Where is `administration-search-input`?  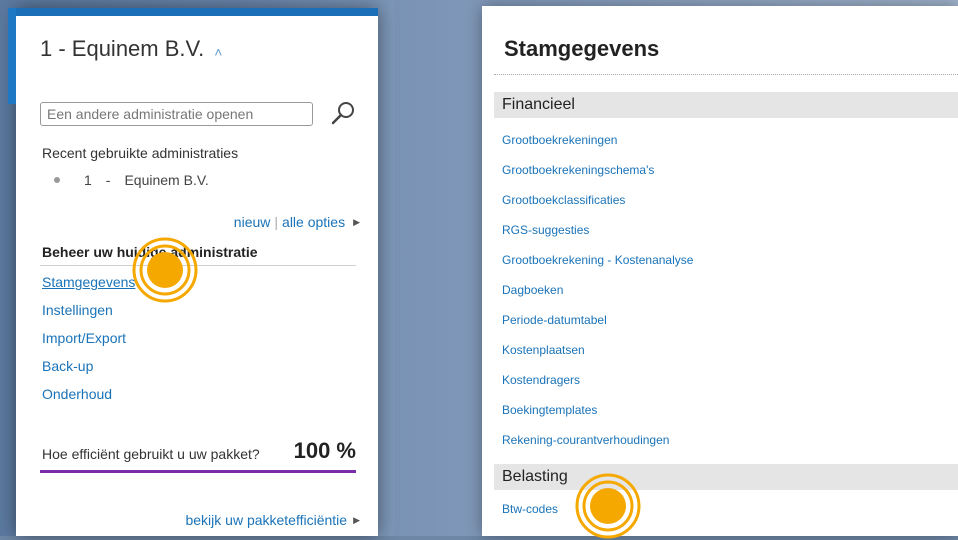 administration-search-input is located at coordinates (176, 114).